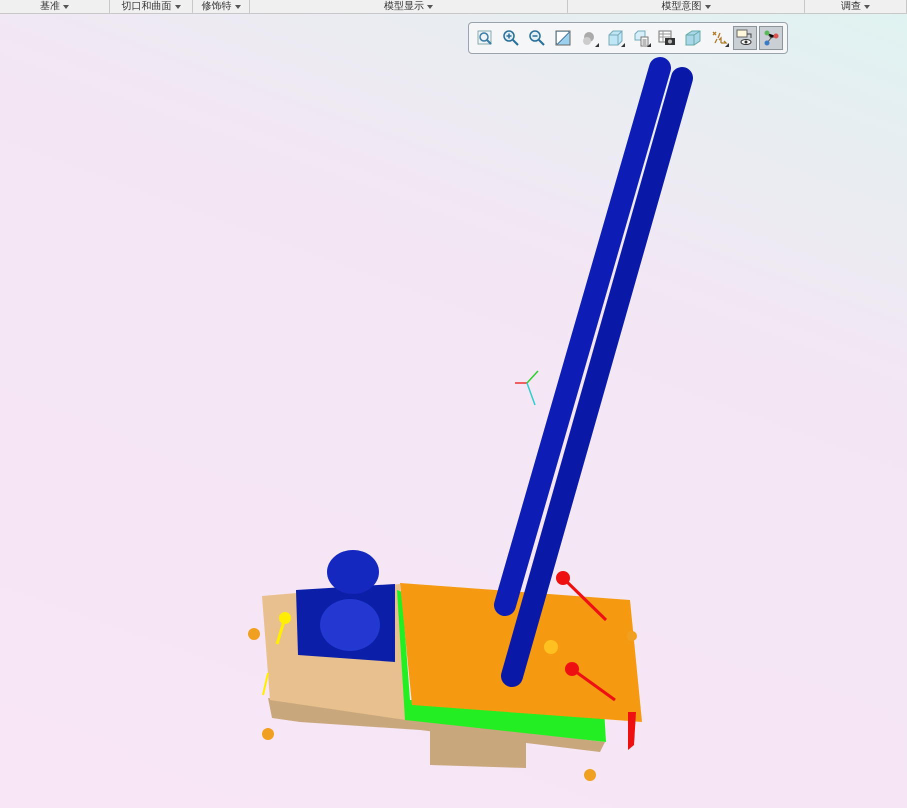  Describe the element at coordinates (693, 38) in the screenshot. I see `perspective-cube-icon` at that location.